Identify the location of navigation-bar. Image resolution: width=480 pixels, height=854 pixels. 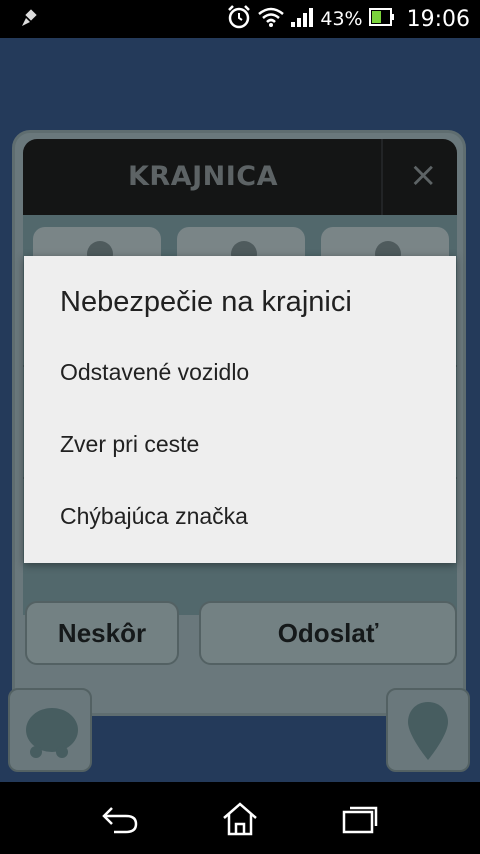
(240, 818).